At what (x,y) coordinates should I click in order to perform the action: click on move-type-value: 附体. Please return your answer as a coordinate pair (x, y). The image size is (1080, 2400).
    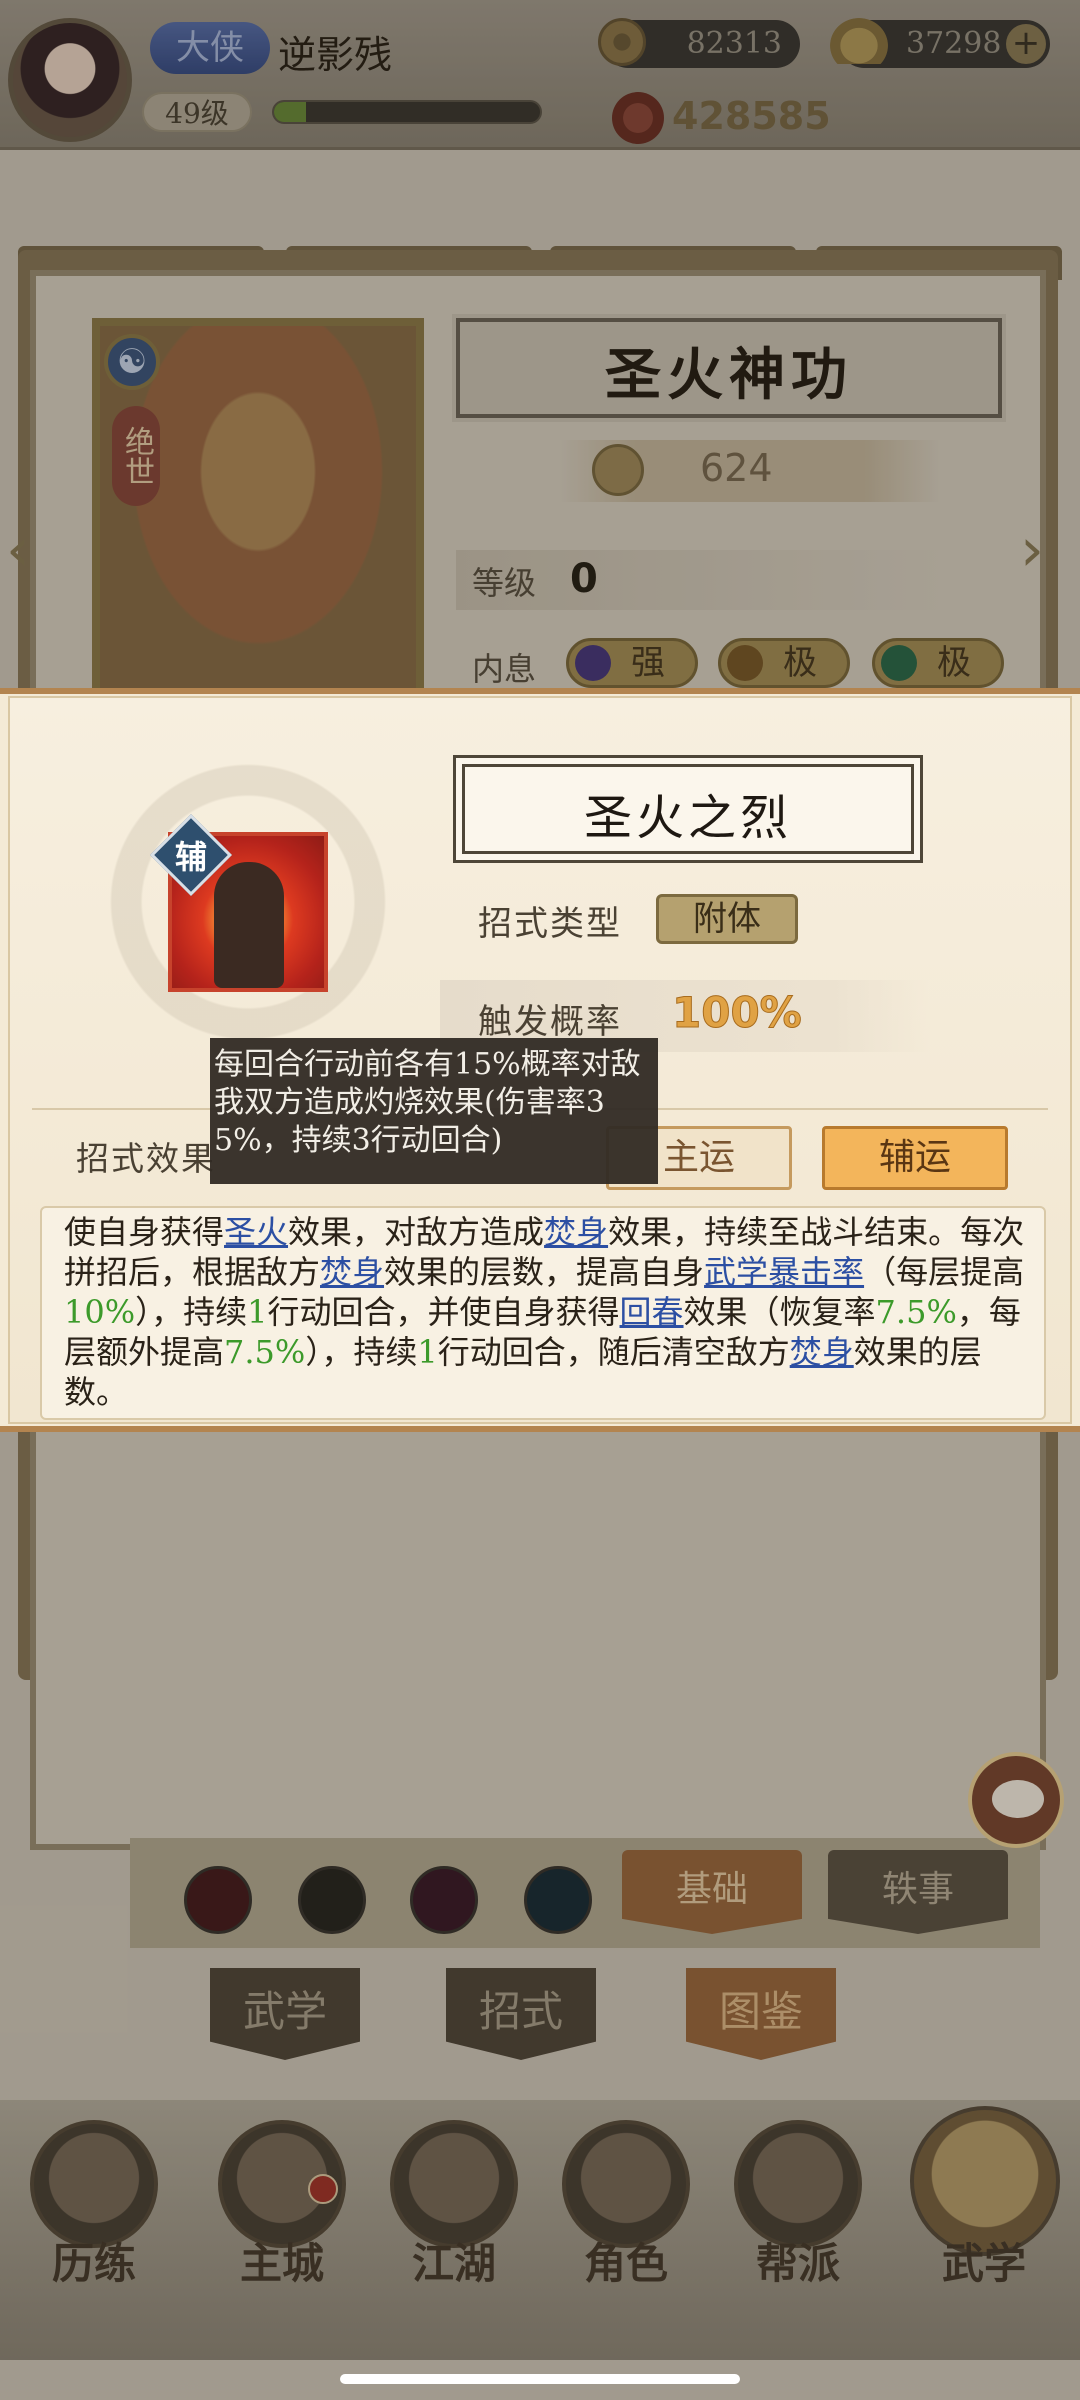
    Looking at the image, I should click on (727, 919).